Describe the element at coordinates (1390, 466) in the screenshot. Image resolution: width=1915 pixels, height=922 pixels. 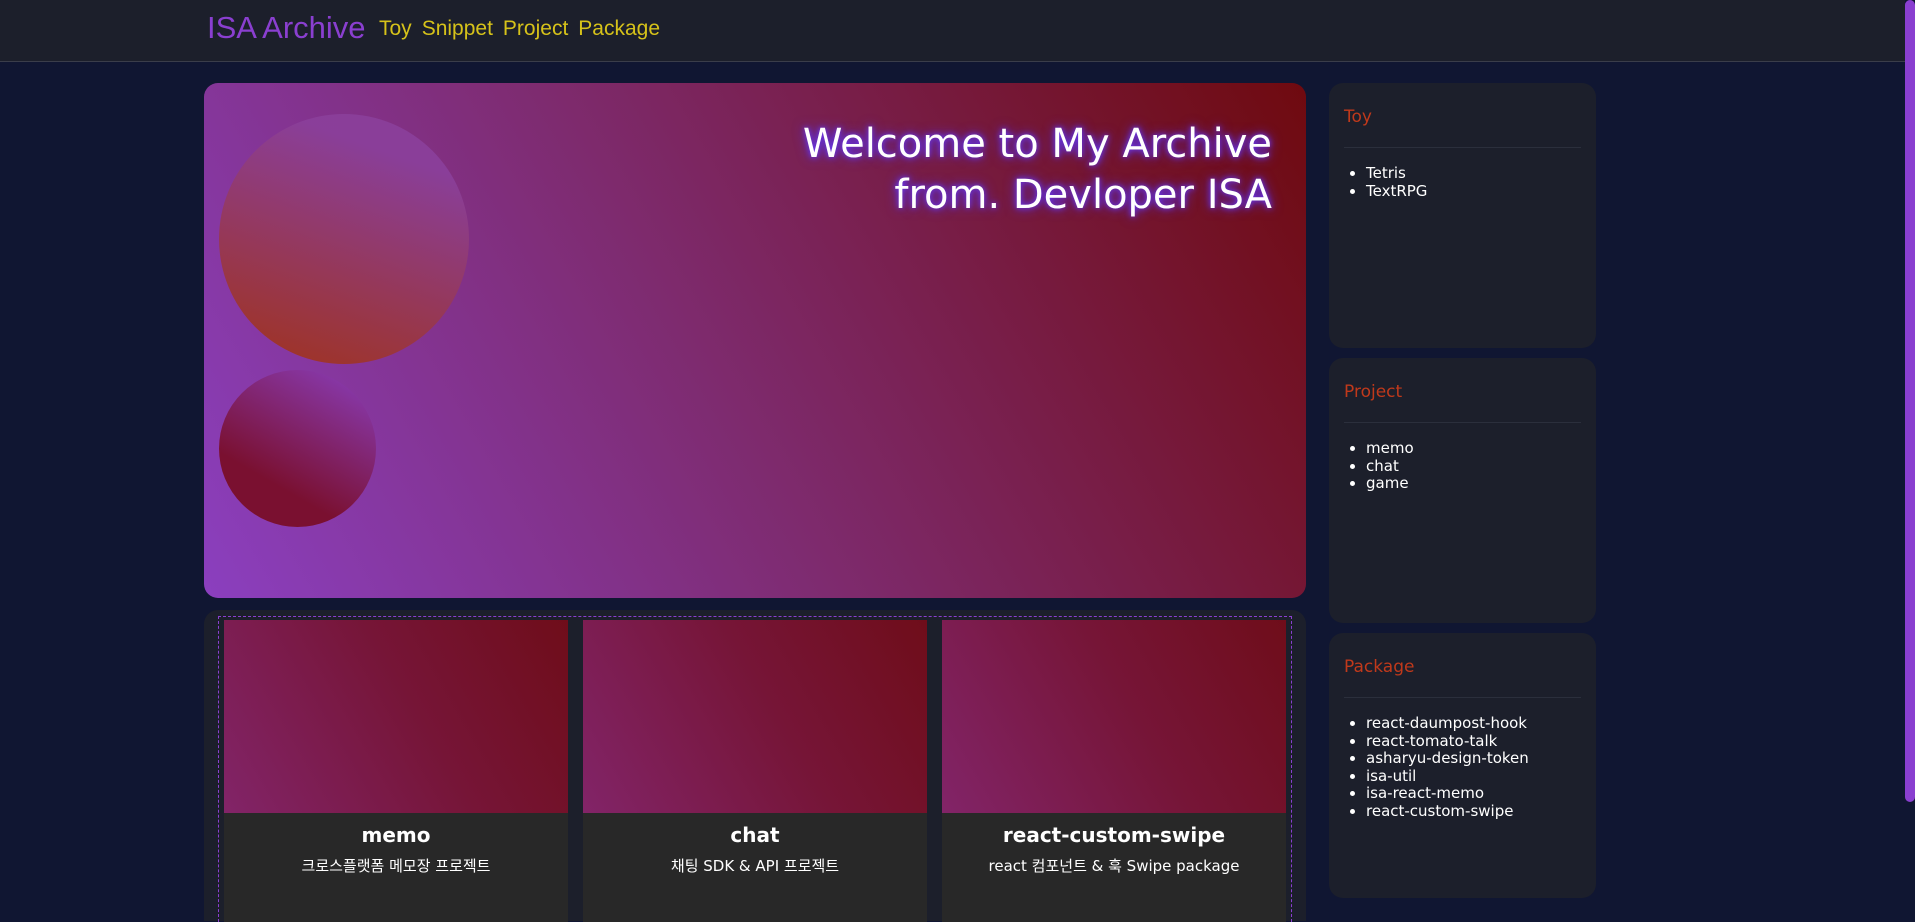
I see `sidebar-item-chat: chat` at that location.